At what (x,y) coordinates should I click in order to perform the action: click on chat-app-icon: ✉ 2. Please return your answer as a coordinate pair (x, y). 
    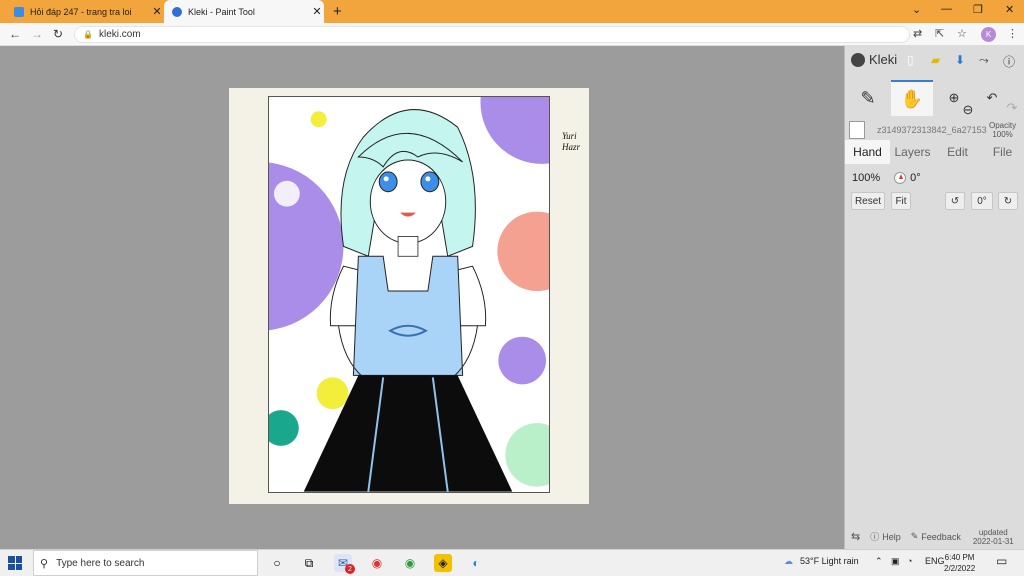
    Looking at the image, I should click on (344, 564).